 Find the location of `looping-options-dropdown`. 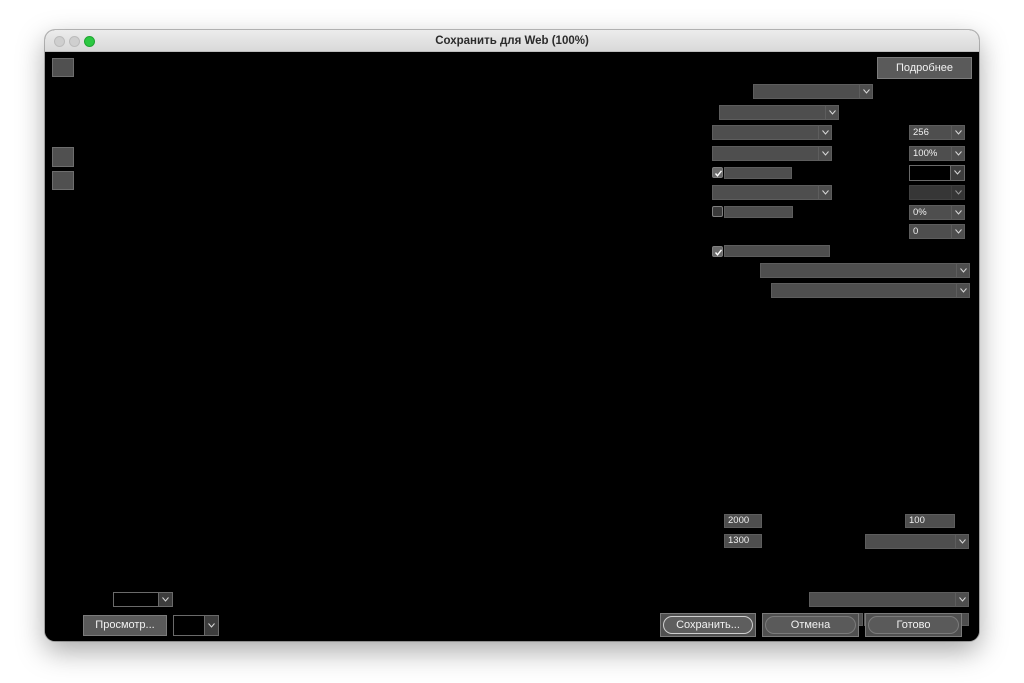

looping-options-dropdown is located at coordinates (889, 599).